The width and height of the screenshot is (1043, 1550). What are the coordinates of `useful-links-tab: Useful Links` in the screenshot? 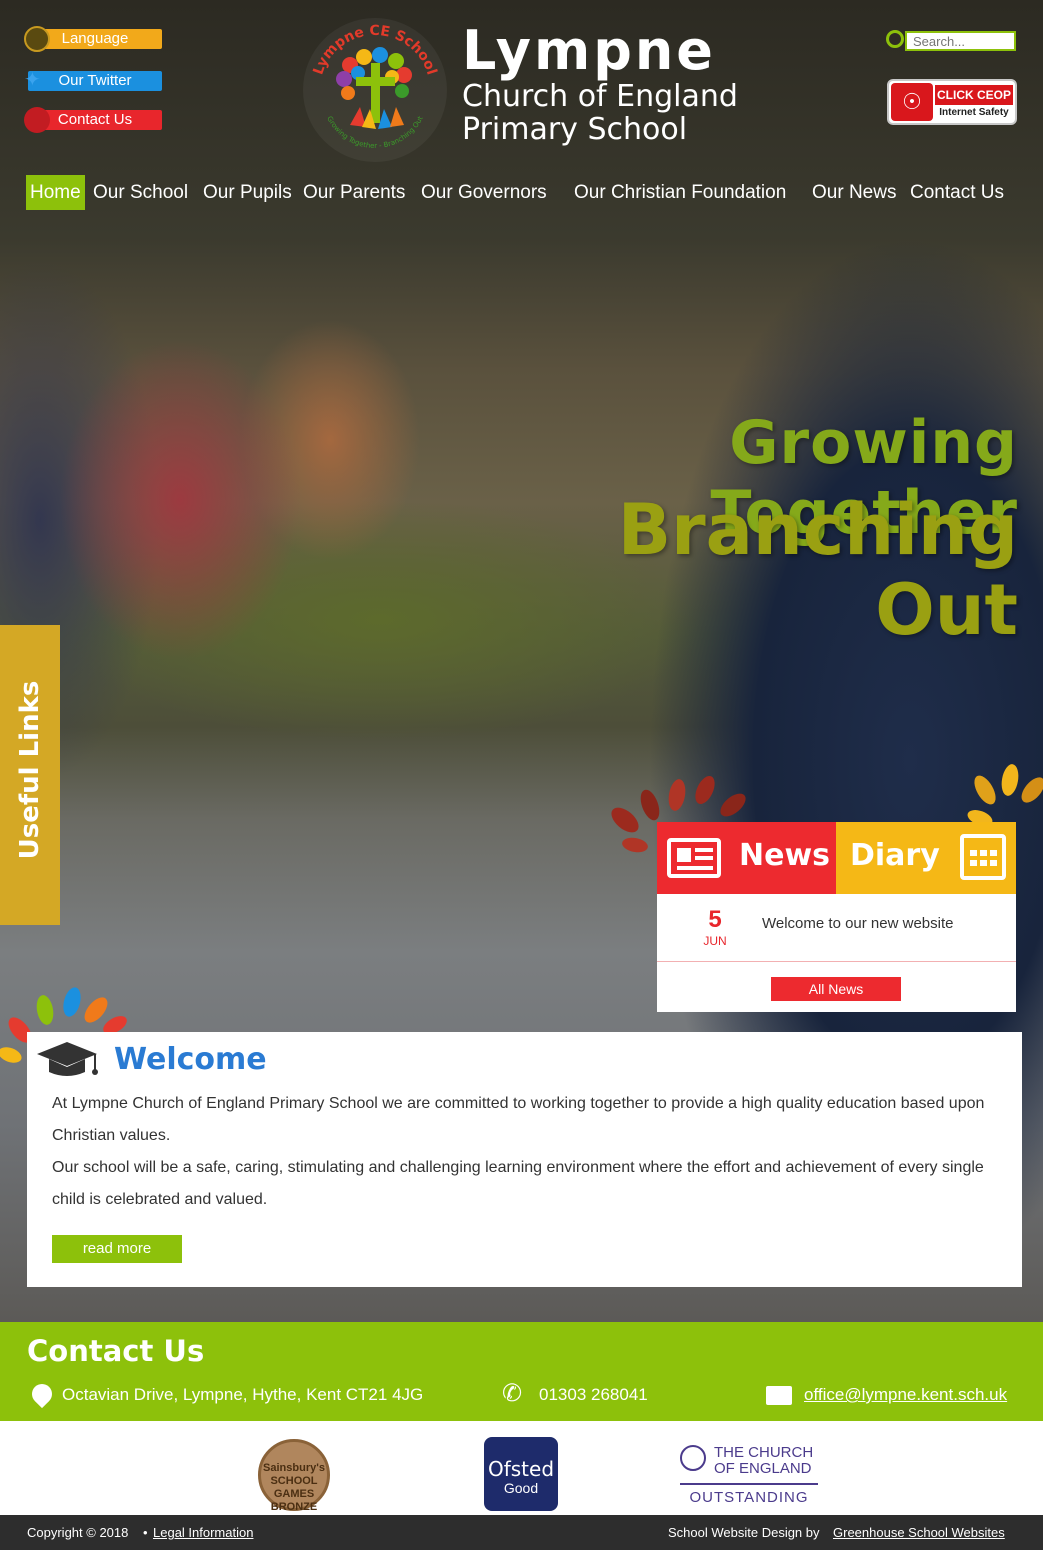 It's located at (30, 775).